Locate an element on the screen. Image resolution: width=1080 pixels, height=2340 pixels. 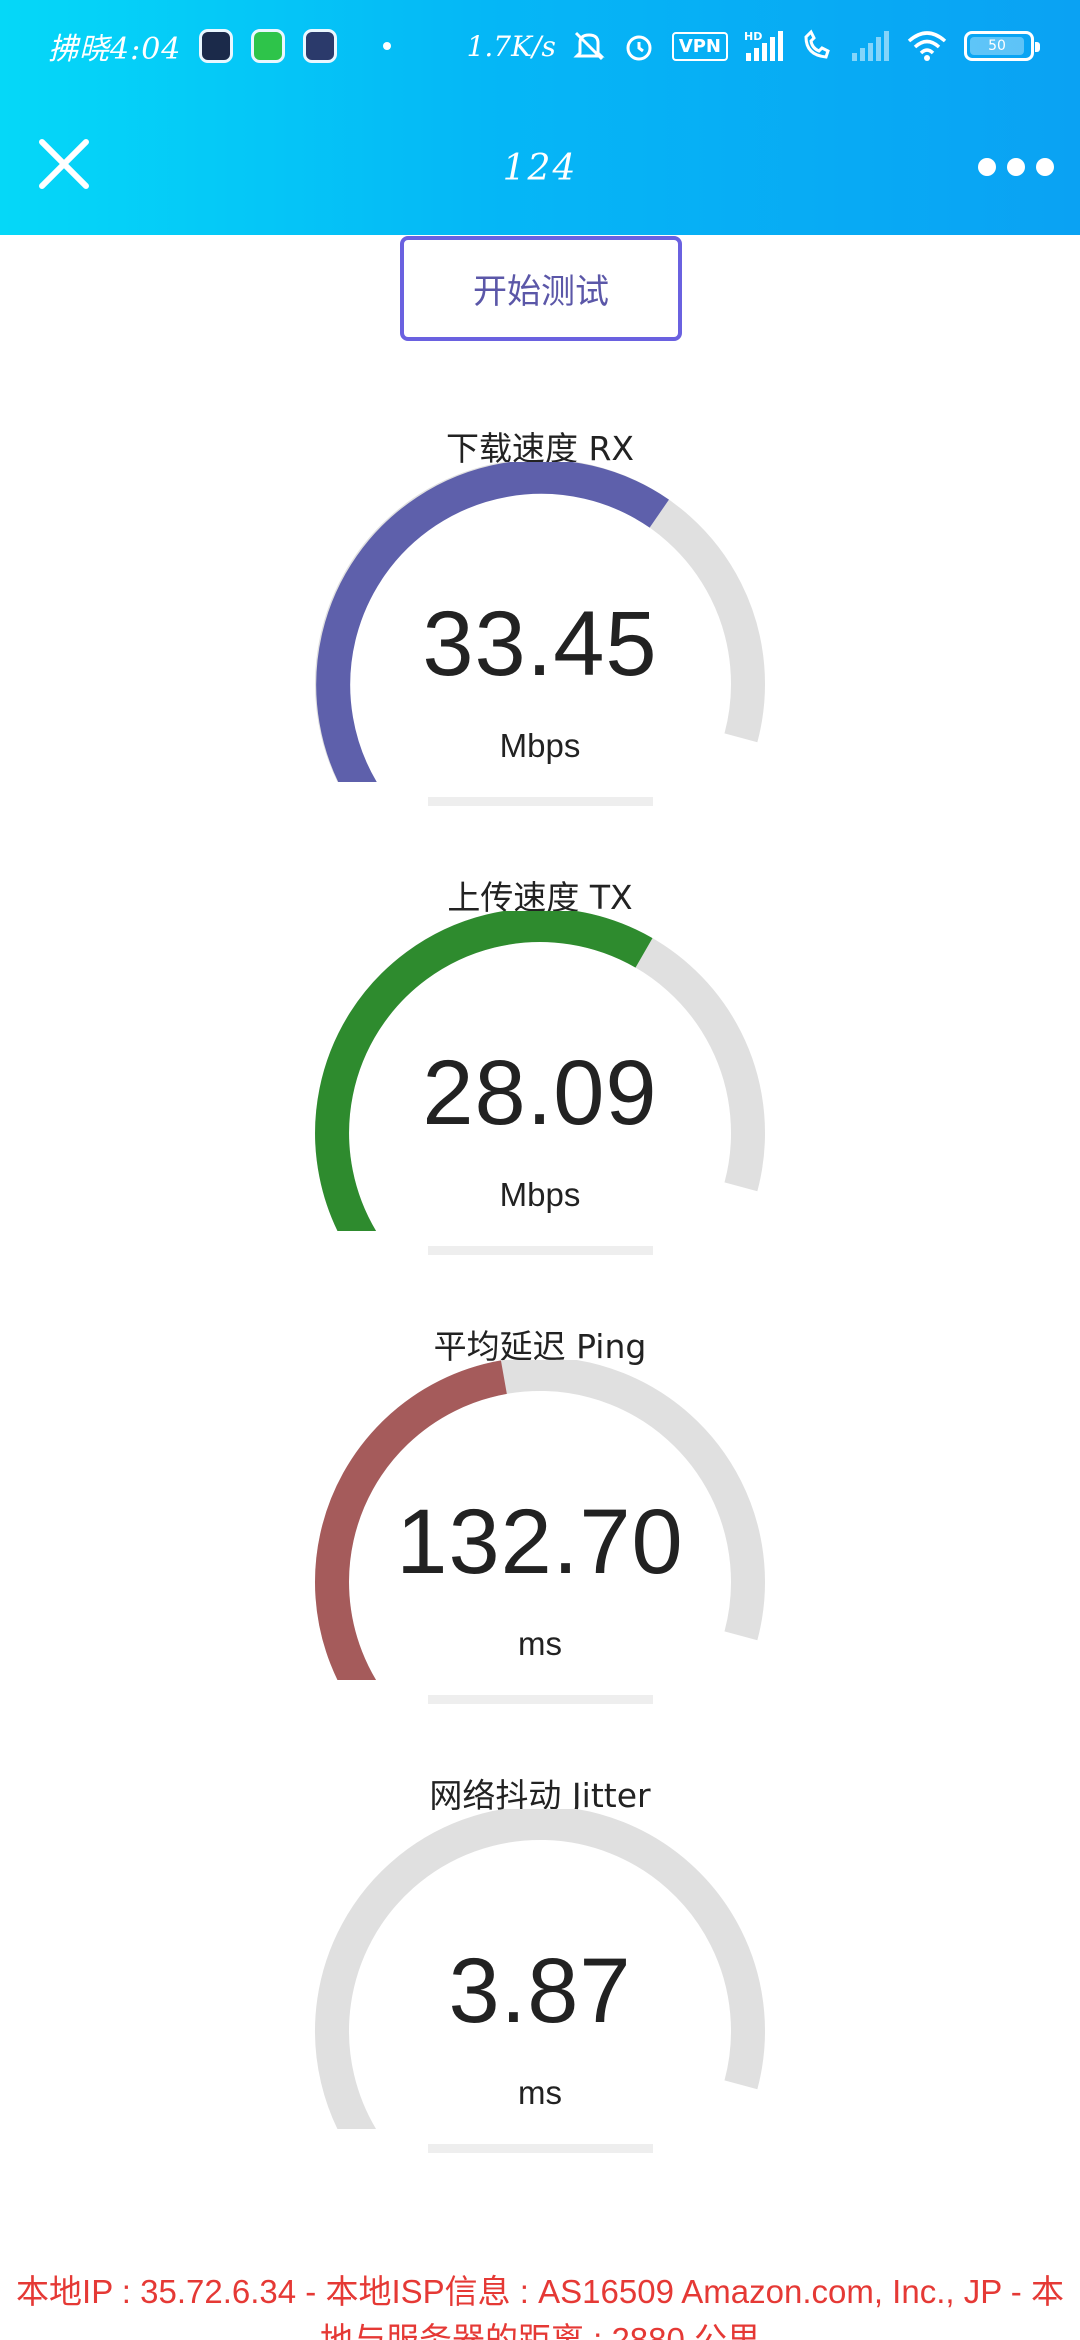
gauge-value: 132.70 is located at coordinates (540, 1542).